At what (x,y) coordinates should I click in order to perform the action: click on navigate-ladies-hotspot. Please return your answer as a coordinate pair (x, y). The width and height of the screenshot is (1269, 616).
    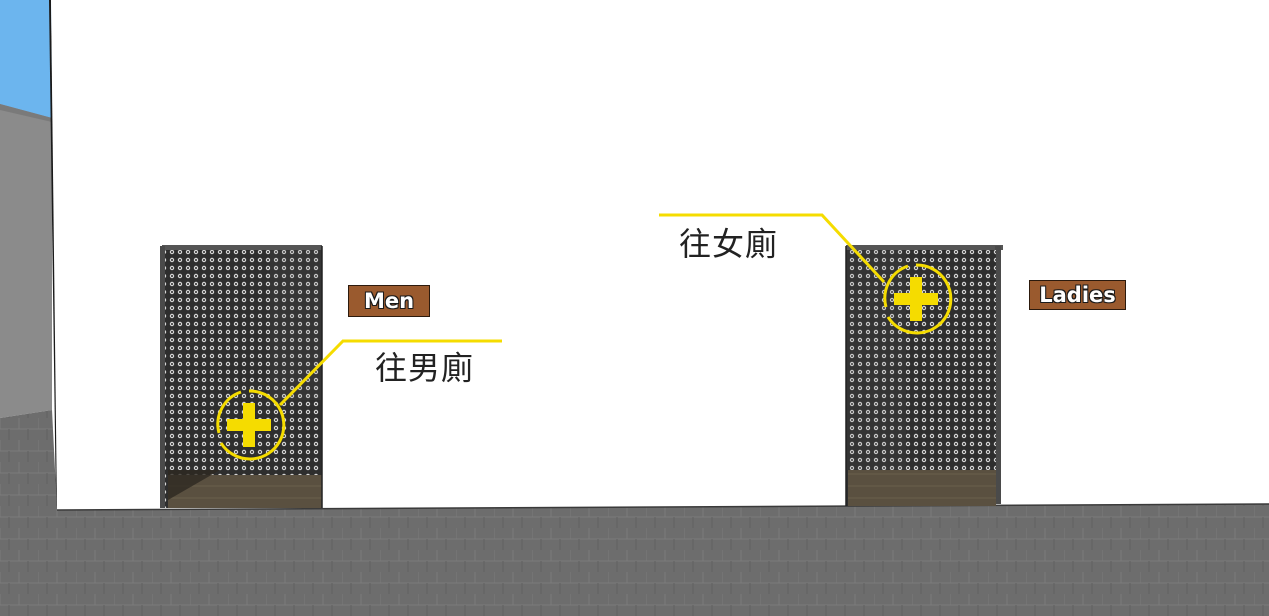
    Looking at the image, I should click on (916, 299).